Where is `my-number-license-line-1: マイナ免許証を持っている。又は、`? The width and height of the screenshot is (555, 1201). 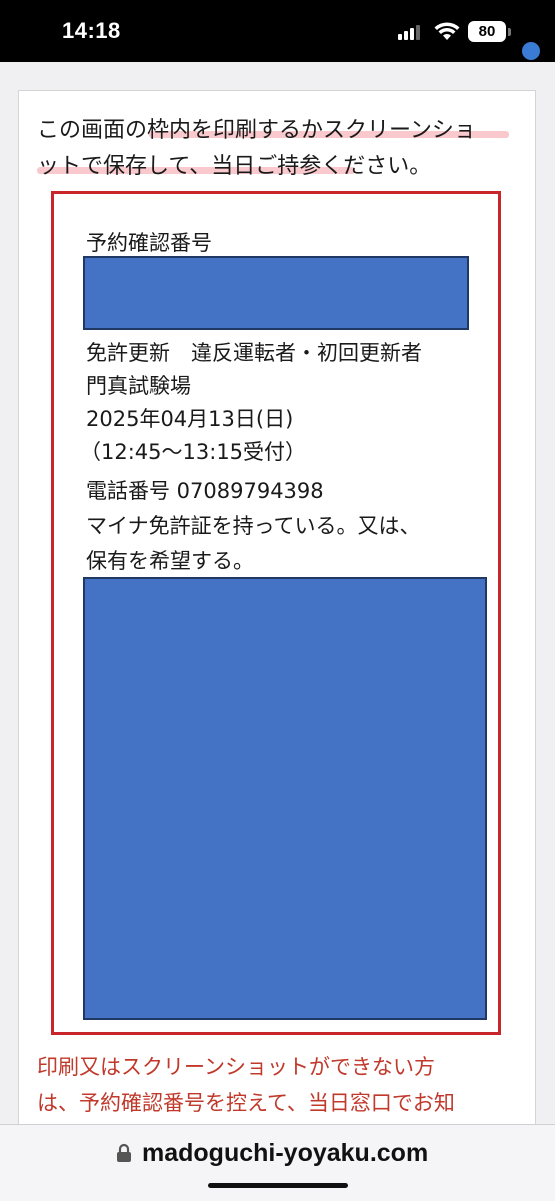 my-number-license-line-1: マイナ免許証を持っている。又は、 is located at coordinates (253, 526).